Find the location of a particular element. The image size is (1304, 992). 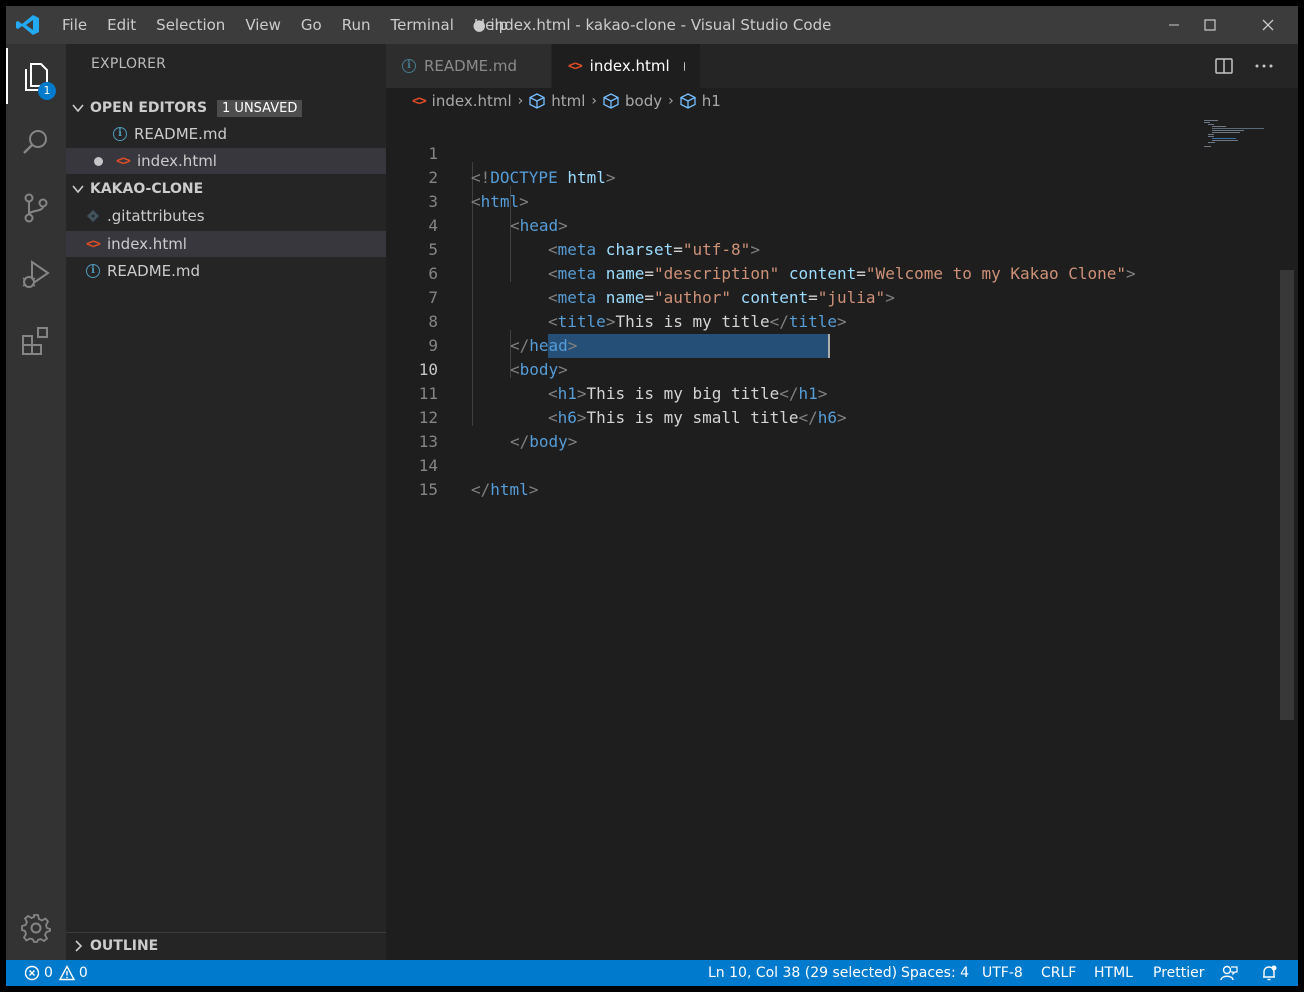

breadcrumb-item-body: body is located at coordinates (643, 101).